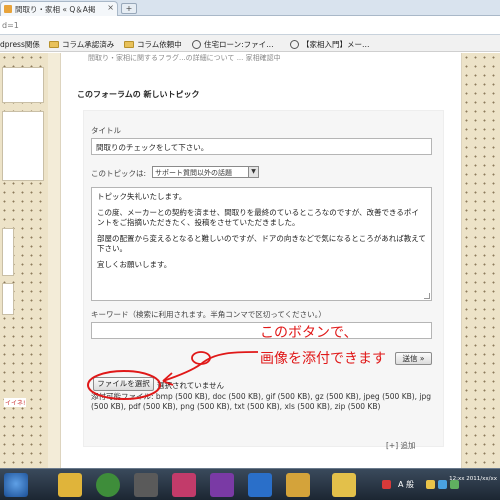 This screenshot has height=500, width=500. Describe the element at coordinates (173, 375) in the screenshot. I see `annotation-overlay` at that location.